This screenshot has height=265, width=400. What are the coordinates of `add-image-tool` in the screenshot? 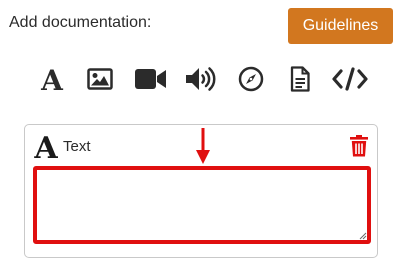 It's located at (100, 79).